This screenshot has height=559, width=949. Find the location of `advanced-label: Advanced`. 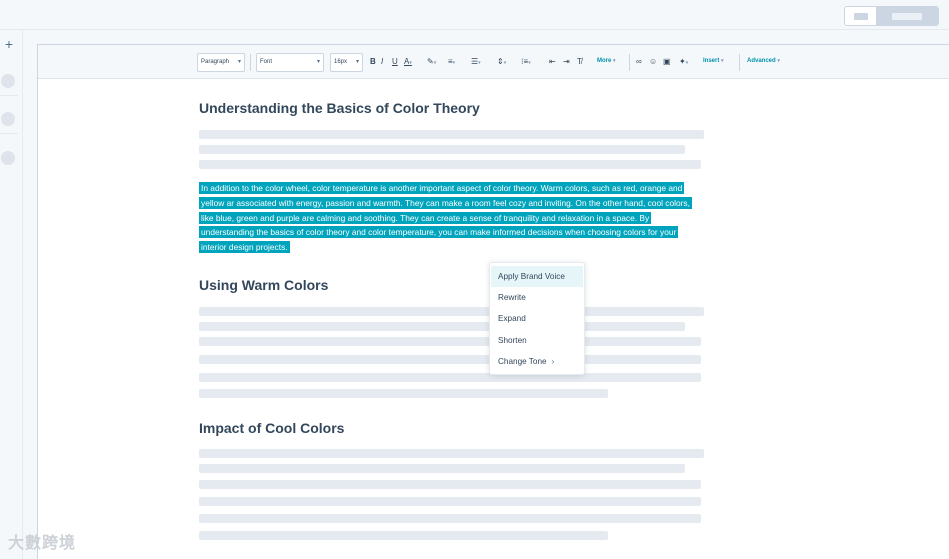

advanced-label: Advanced is located at coordinates (761, 61).